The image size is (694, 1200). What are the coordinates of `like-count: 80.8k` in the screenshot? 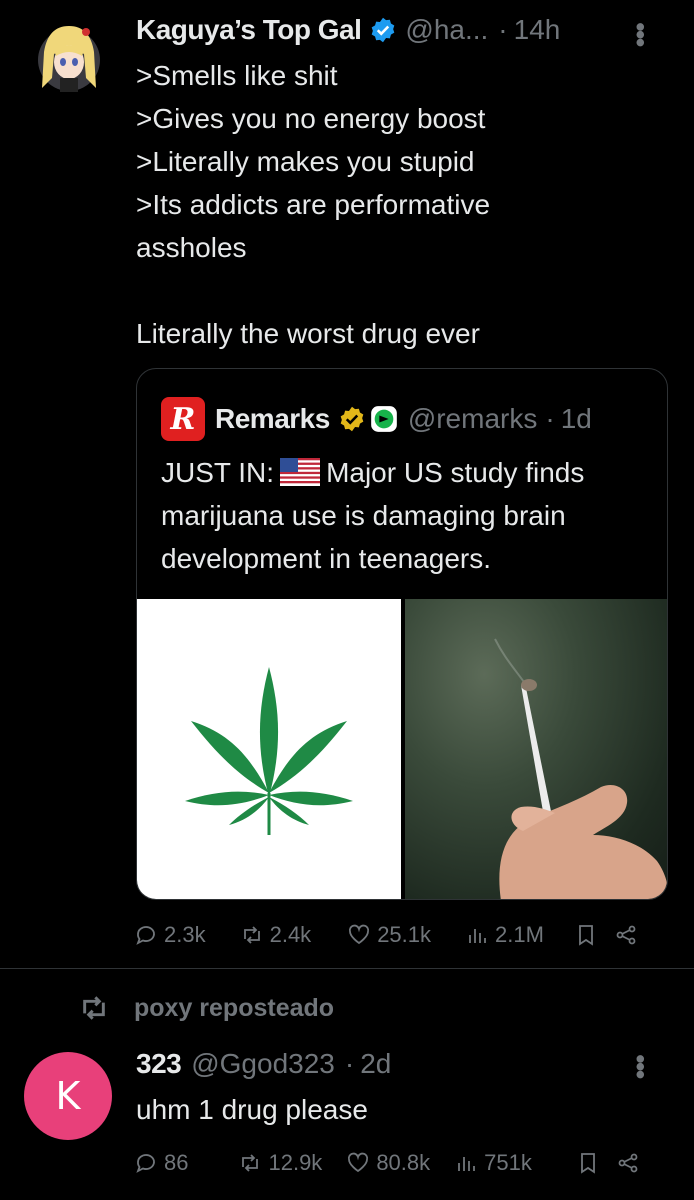 It's located at (403, 1162).